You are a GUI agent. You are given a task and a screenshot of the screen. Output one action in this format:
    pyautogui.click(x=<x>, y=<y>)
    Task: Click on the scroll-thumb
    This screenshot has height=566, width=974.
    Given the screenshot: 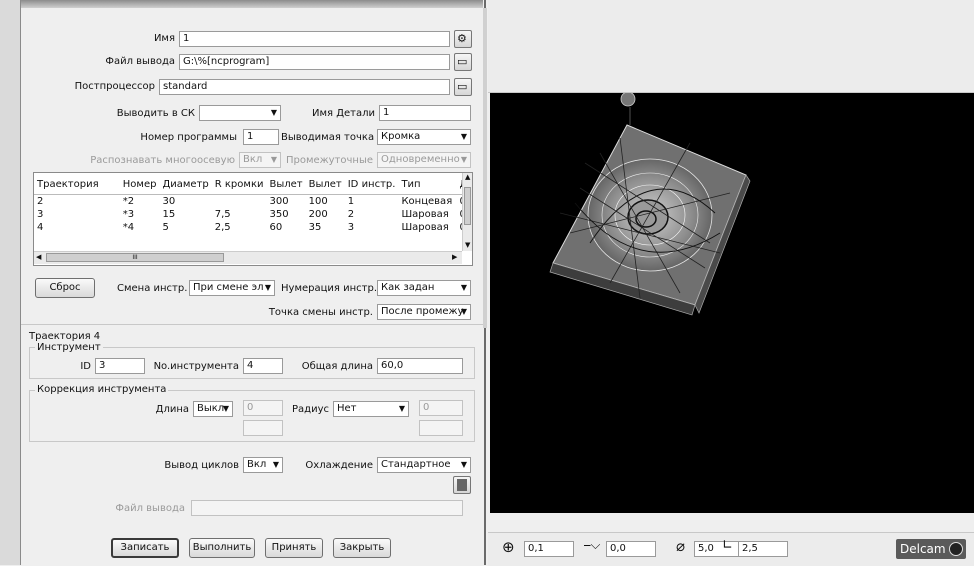 What is the action you would take?
    pyautogui.click(x=467, y=206)
    